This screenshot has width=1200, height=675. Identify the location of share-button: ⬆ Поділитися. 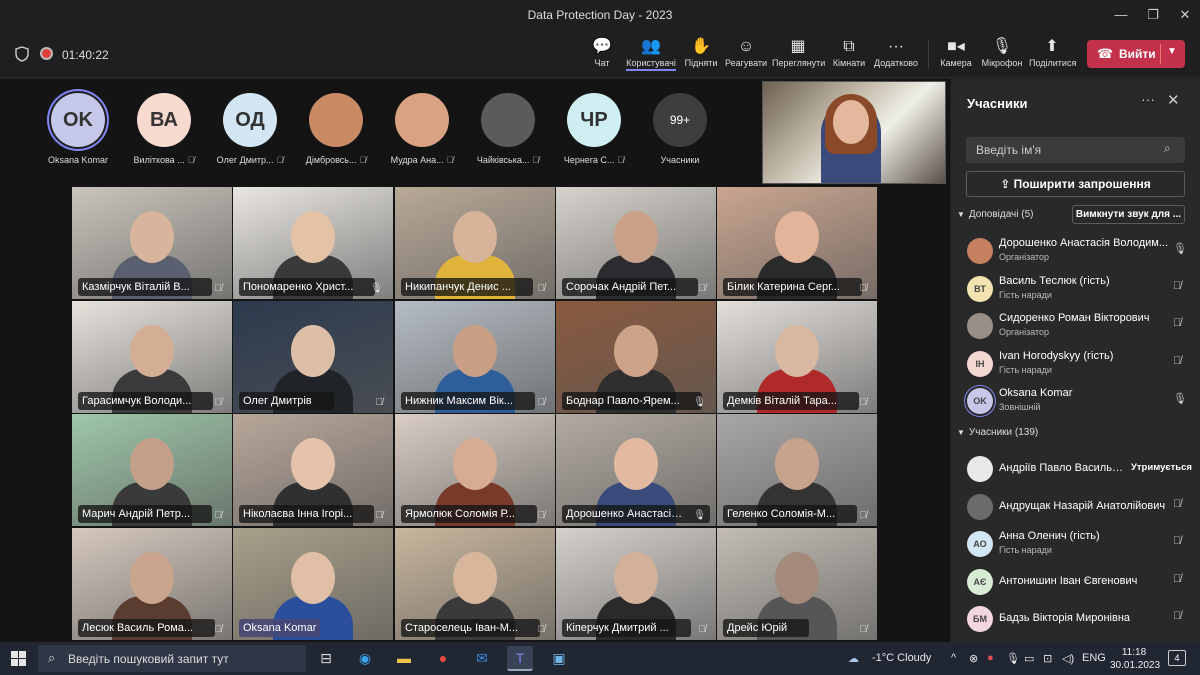
(1052, 55).